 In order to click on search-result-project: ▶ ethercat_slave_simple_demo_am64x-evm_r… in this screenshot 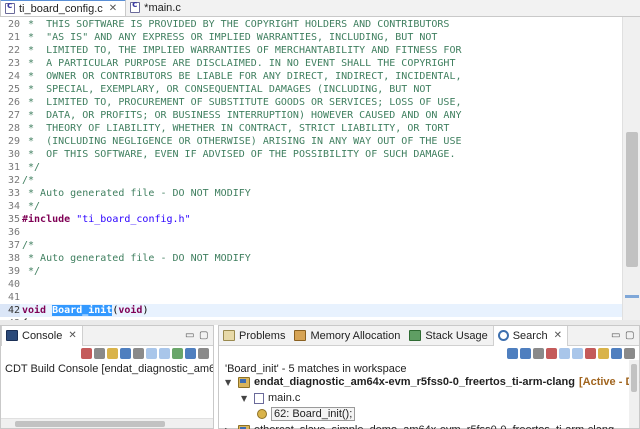, I will do `click(419, 425)`.